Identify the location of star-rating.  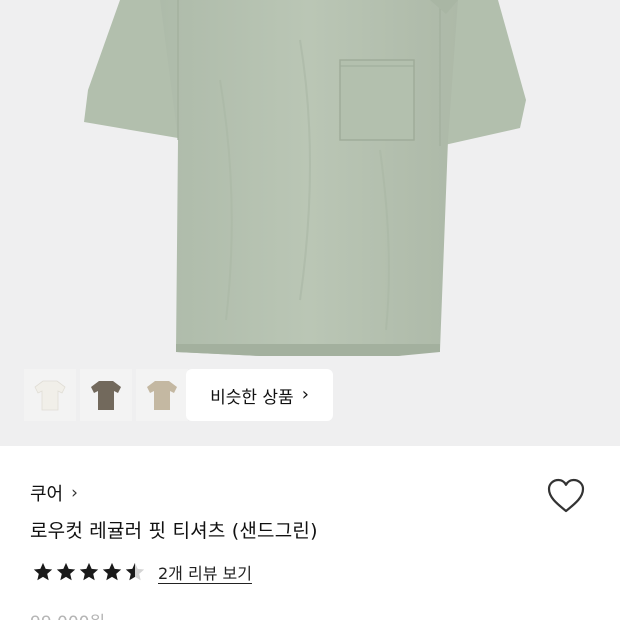
(89, 572).